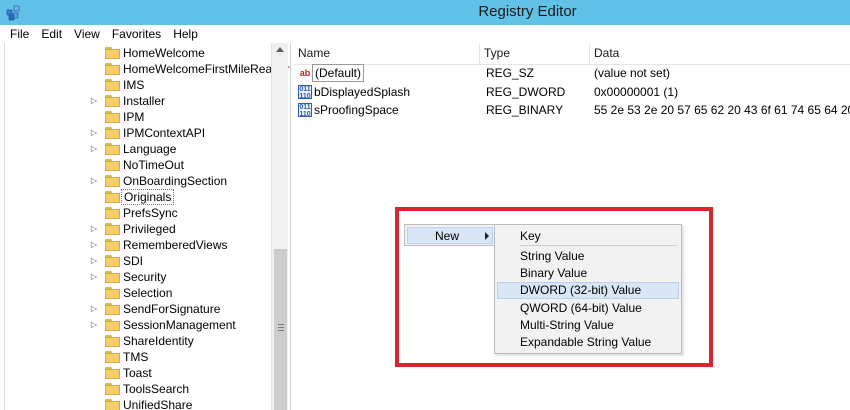 This screenshot has height=410, width=850. I want to click on submenu-item-string-value: String Value, so click(588, 256).